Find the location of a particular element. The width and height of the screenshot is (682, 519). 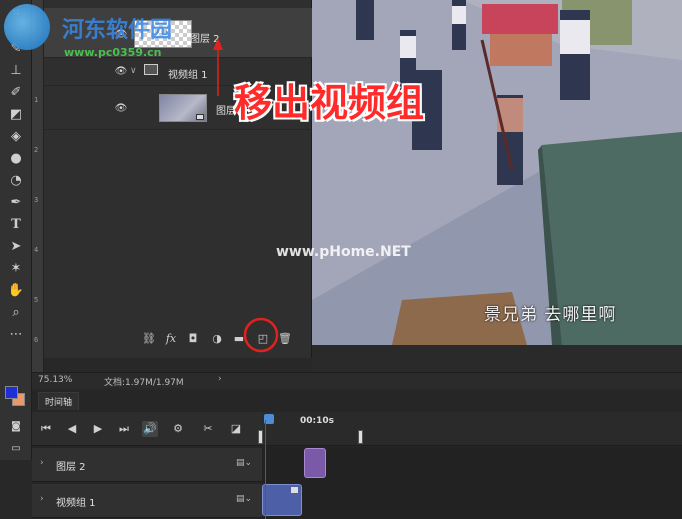

split-scissors-icon: ✂ is located at coordinates (208, 429).